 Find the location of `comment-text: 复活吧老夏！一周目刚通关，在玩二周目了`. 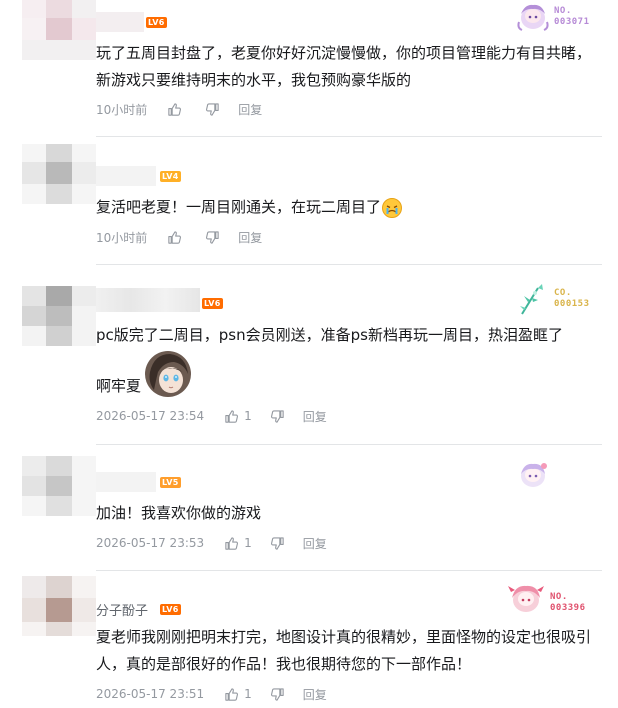

comment-text: 复活吧老夏！一周目刚通关，在玩二周目了 is located at coordinates (344, 207).